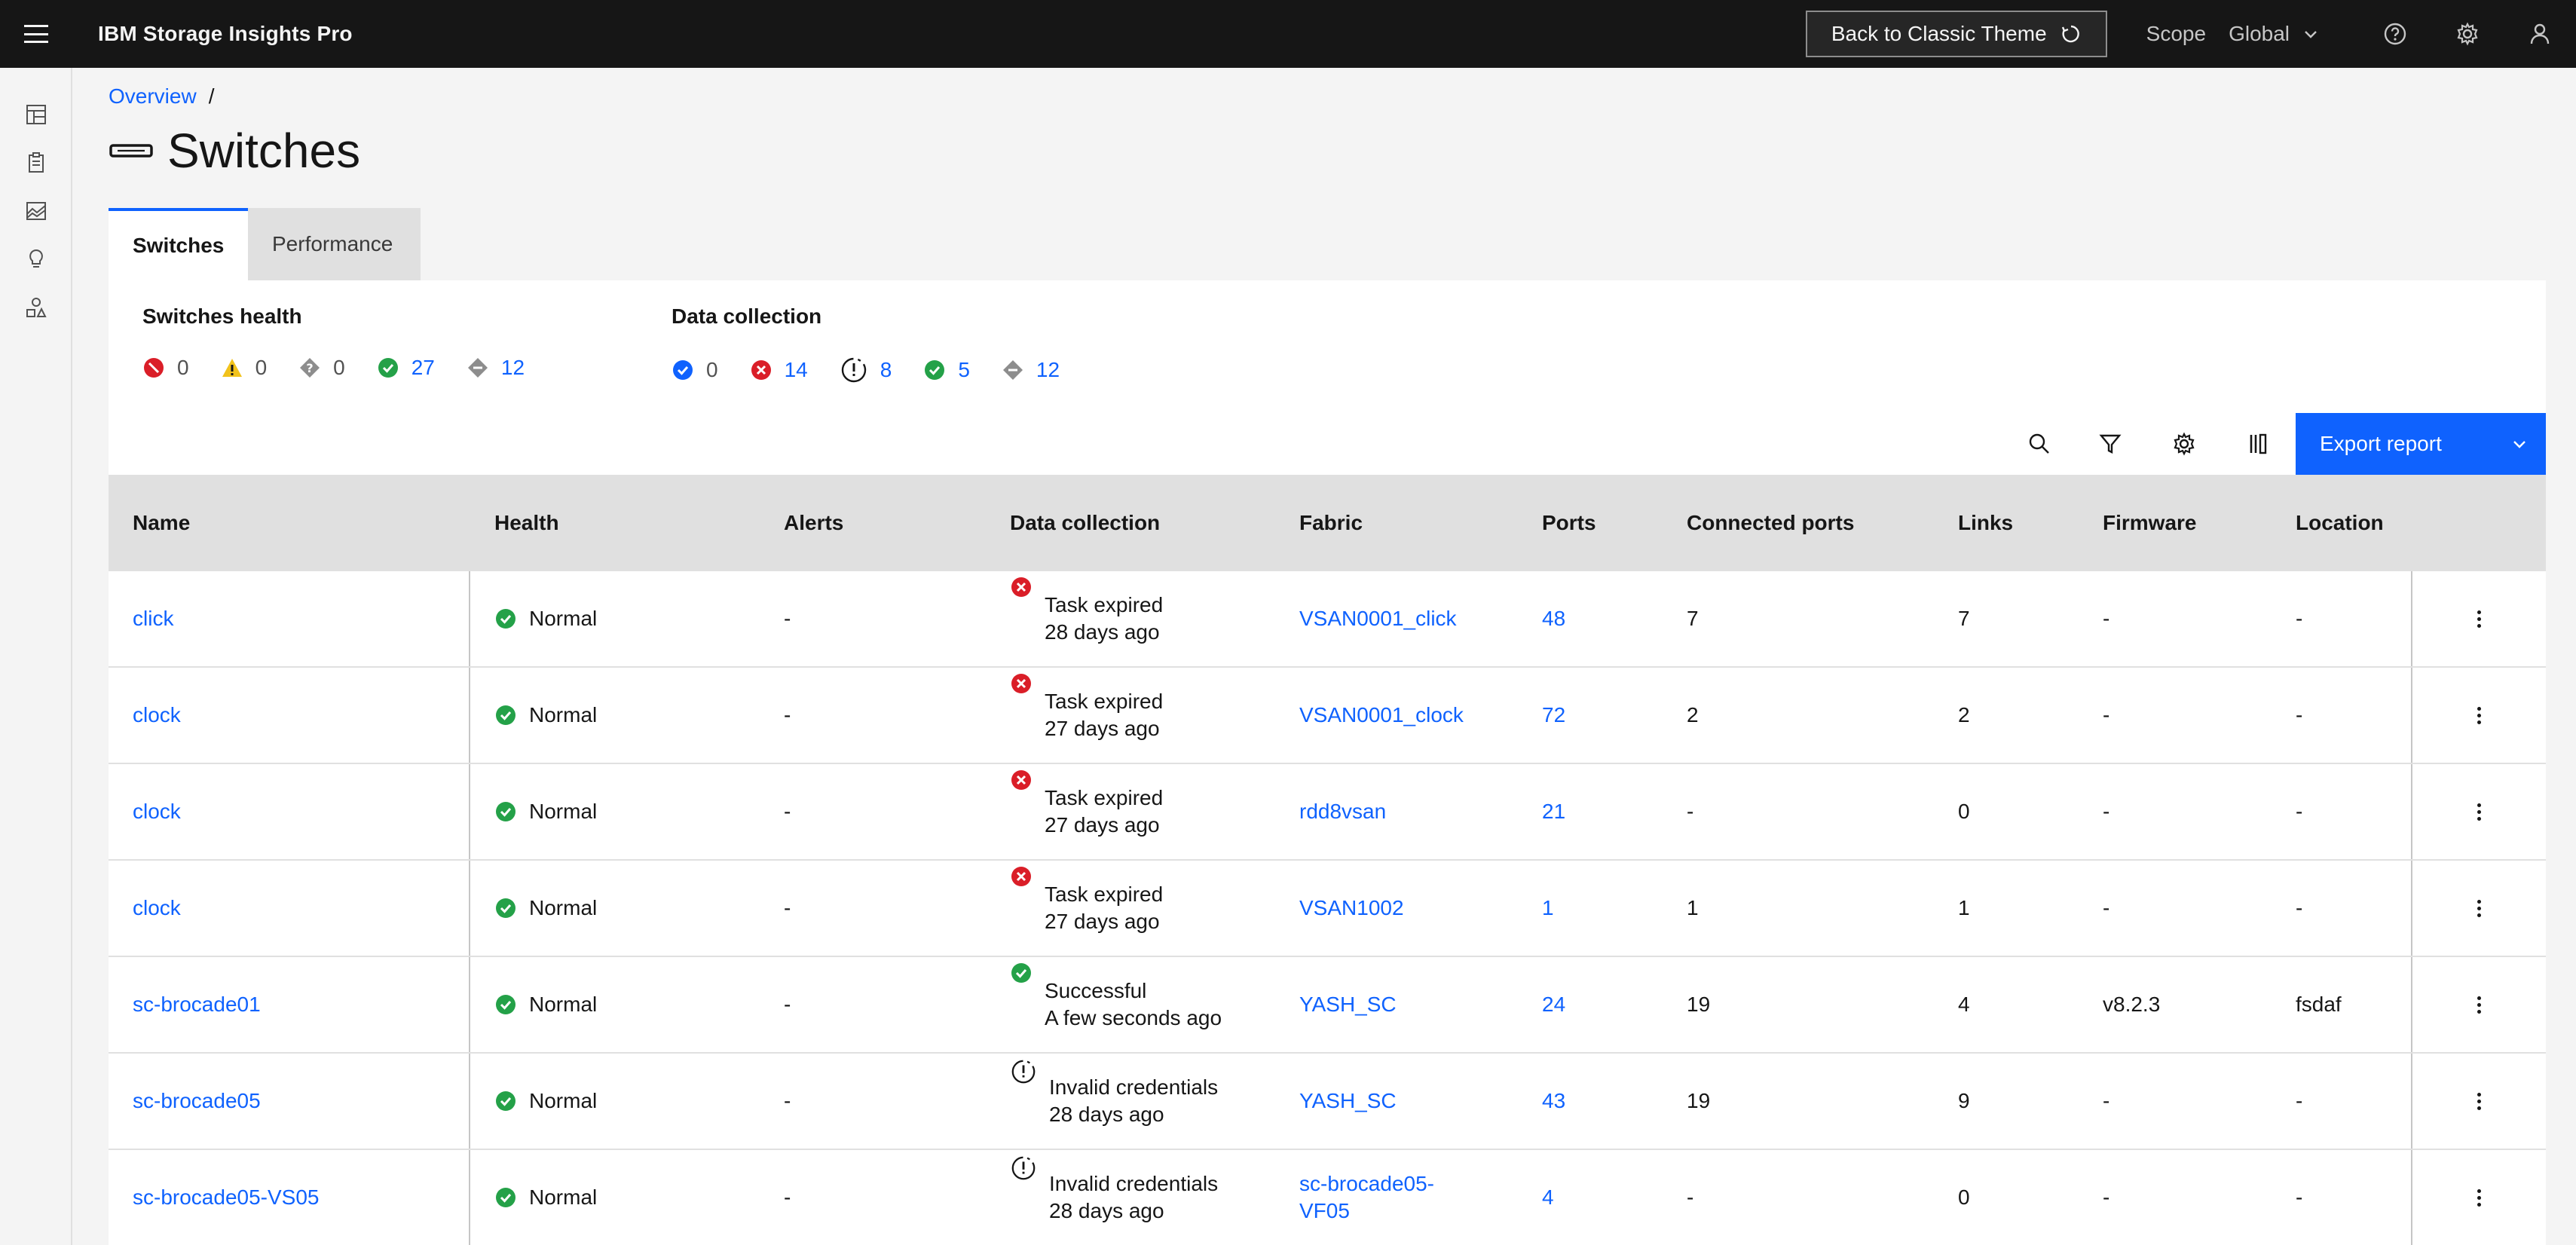 The image size is (2576, 1245). Describe the element at coordinates (1964, 619) in the screenshot. I see `links-cell: 7` at that location.